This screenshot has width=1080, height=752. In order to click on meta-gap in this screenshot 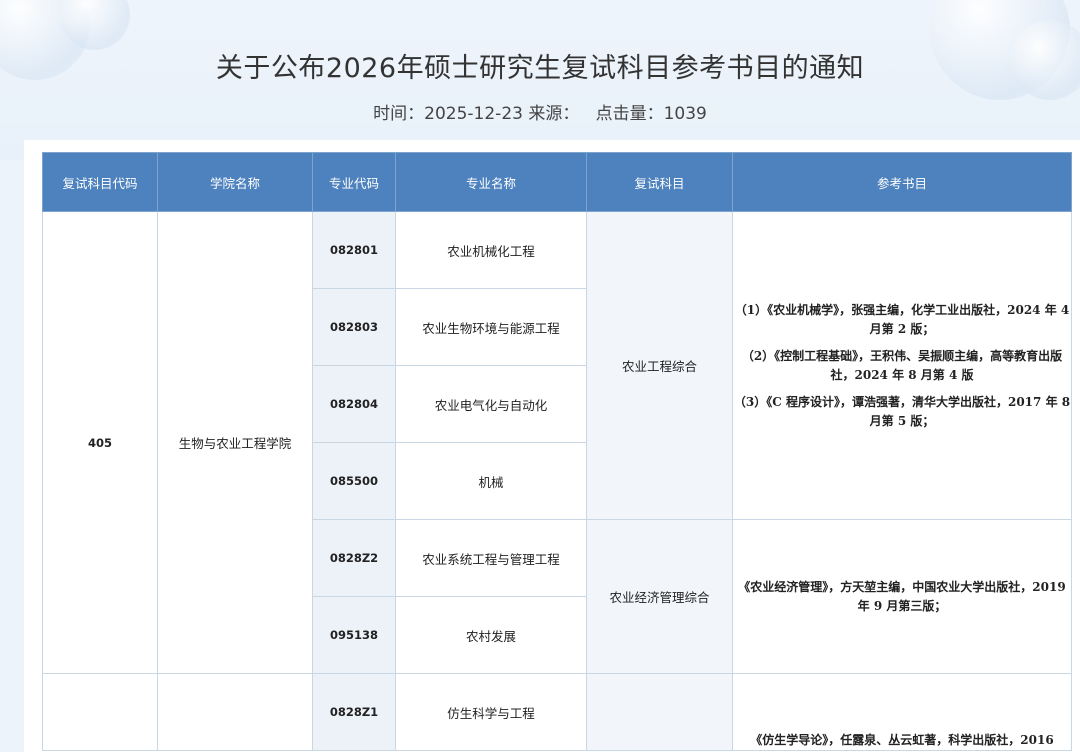, I will do `click(587, 114)`.